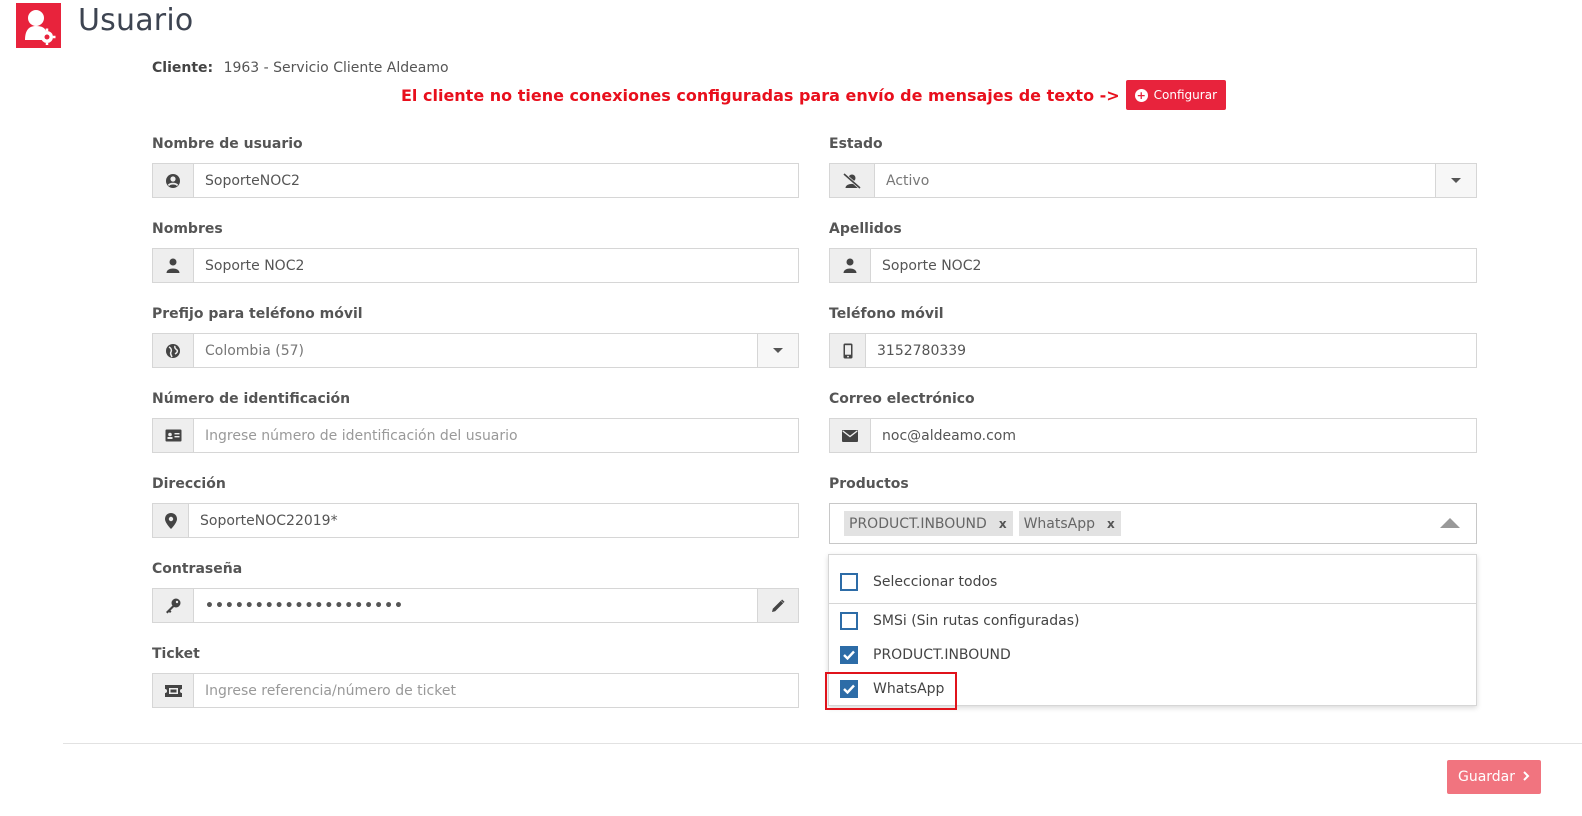  I want to click on address-field: SoporteNOC22019*, so click(475, 520).